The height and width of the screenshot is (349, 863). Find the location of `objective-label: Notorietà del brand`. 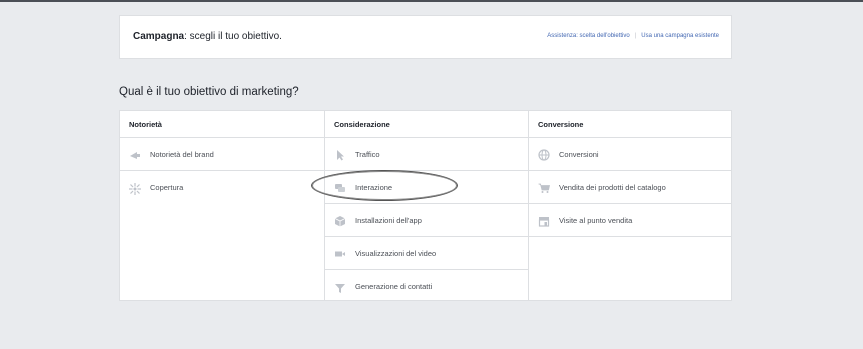

objective-label: Notorietà del brand is located at coordinates (182, 154).